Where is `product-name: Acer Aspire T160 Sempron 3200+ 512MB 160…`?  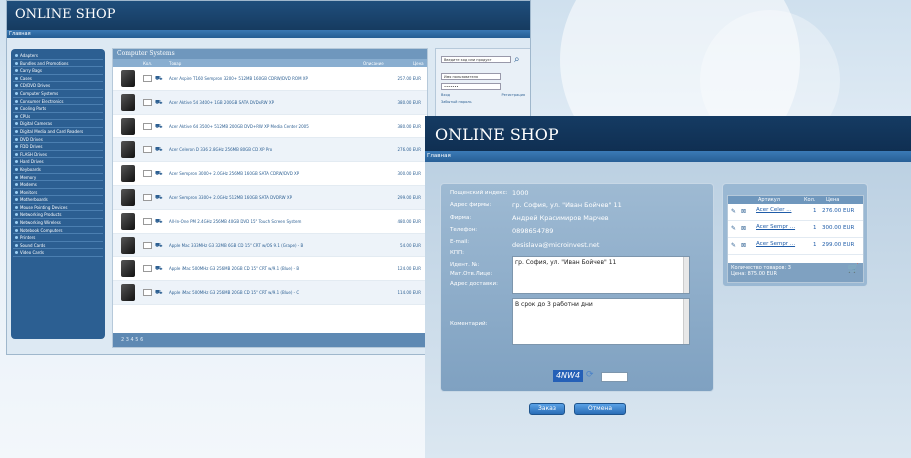 product-name: Acer Aspire T160 Sempron 3200+ 512MB 160… is located at coordinates (238, 78).